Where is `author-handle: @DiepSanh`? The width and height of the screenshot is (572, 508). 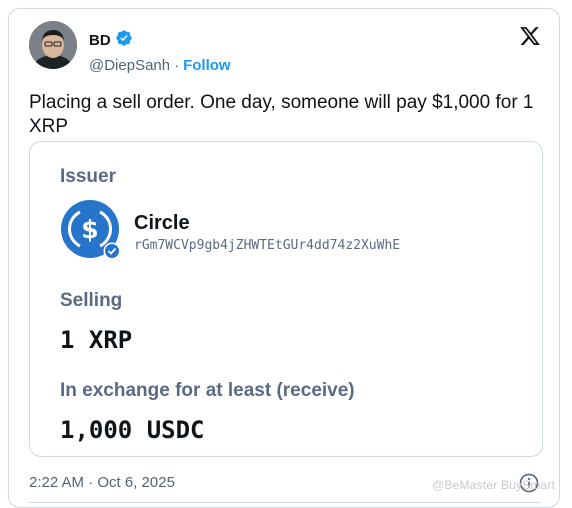 author-handle: @DiepSanh is located at coordinates (129, 65).